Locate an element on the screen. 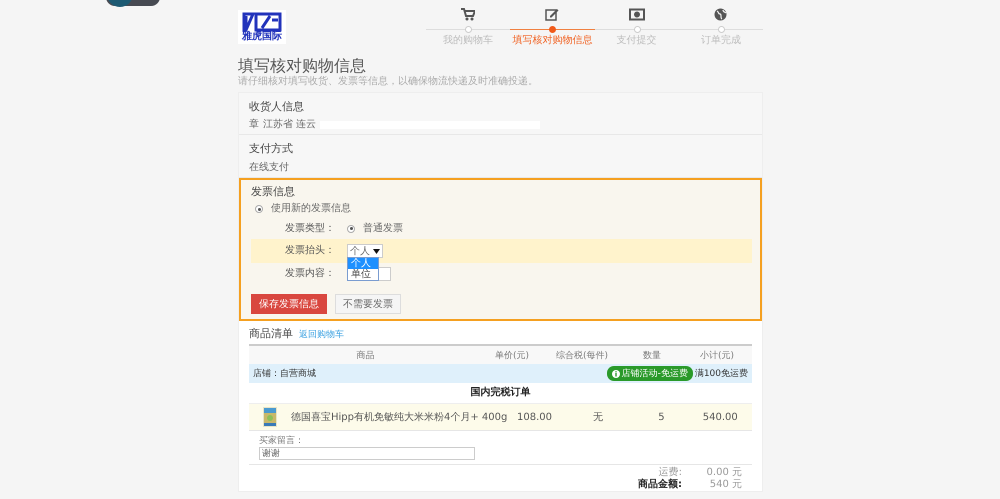 This screenshot has width=1000, height=499. field-label: 买家留言： is located at coordinates (282, 440).